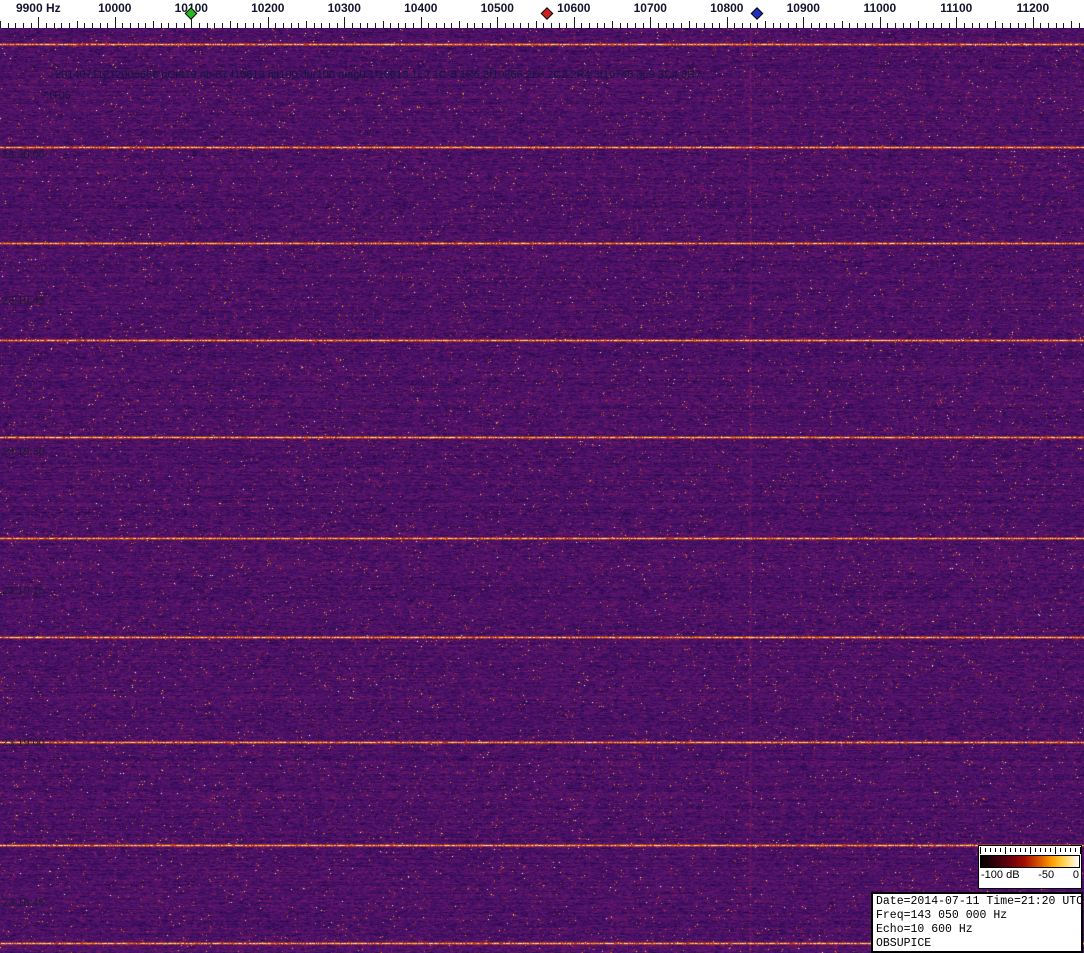 Image resolution: width=1084 pixels, height=953 pixels. Describe the element at coordinates (574, 8) in the screenshot. I see `ruler-frequency-label: 10600` at that location.